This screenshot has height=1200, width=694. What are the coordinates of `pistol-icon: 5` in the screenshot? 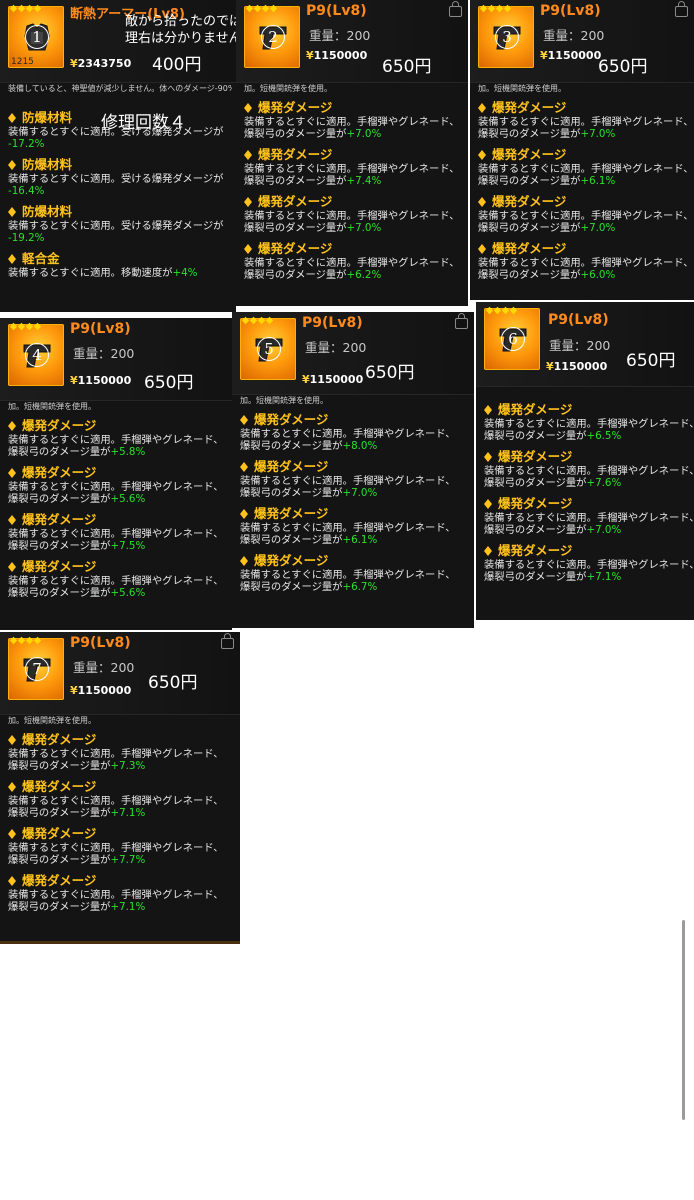 It's located at (268, 348).